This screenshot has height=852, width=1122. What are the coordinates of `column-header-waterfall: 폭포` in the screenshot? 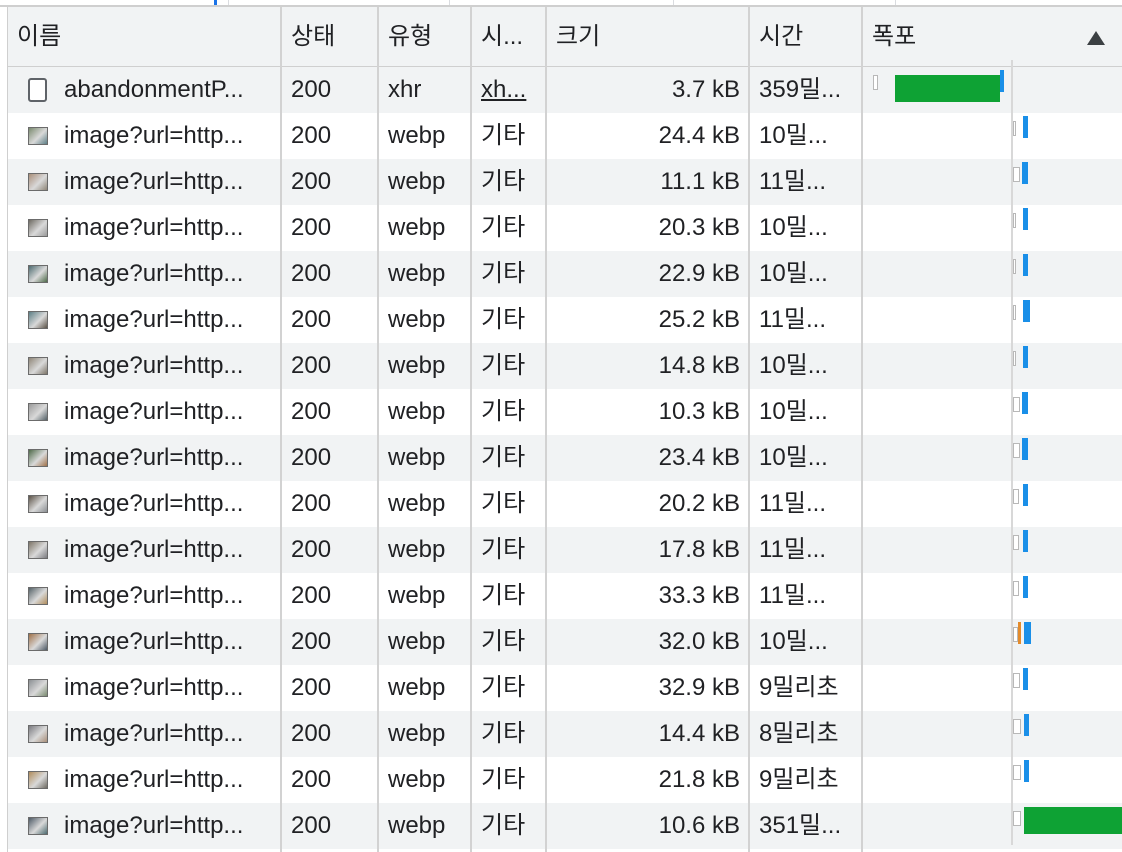 It's located at (992, 37).